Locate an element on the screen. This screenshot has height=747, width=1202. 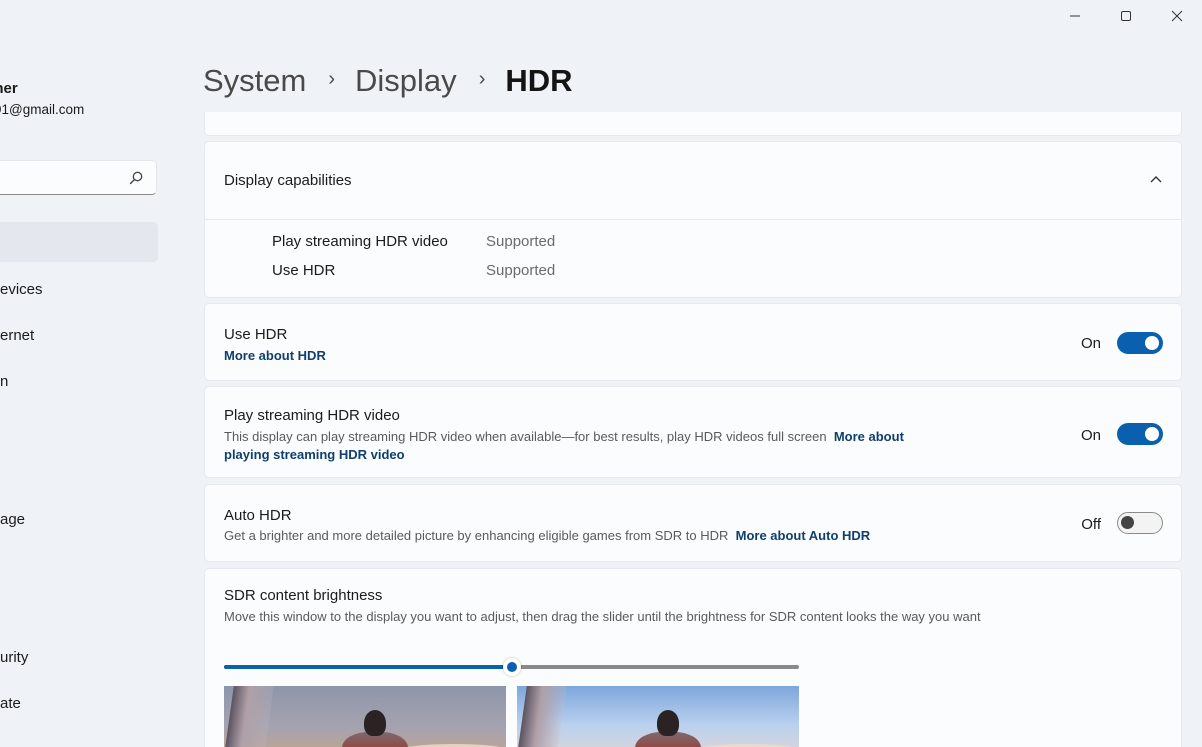
auto-hdr-toggle is located at coordinates (1140, 523).